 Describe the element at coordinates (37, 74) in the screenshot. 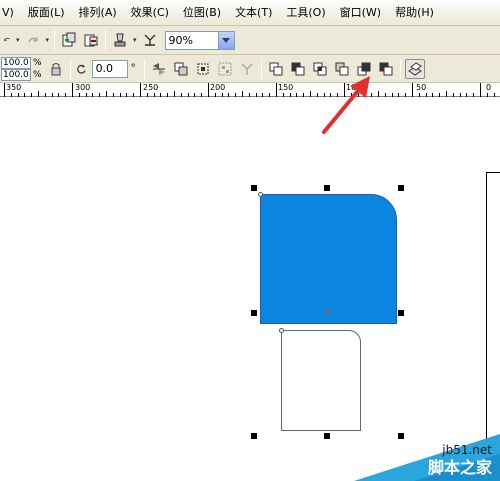

I see `scale-y-unit: %` at that location.